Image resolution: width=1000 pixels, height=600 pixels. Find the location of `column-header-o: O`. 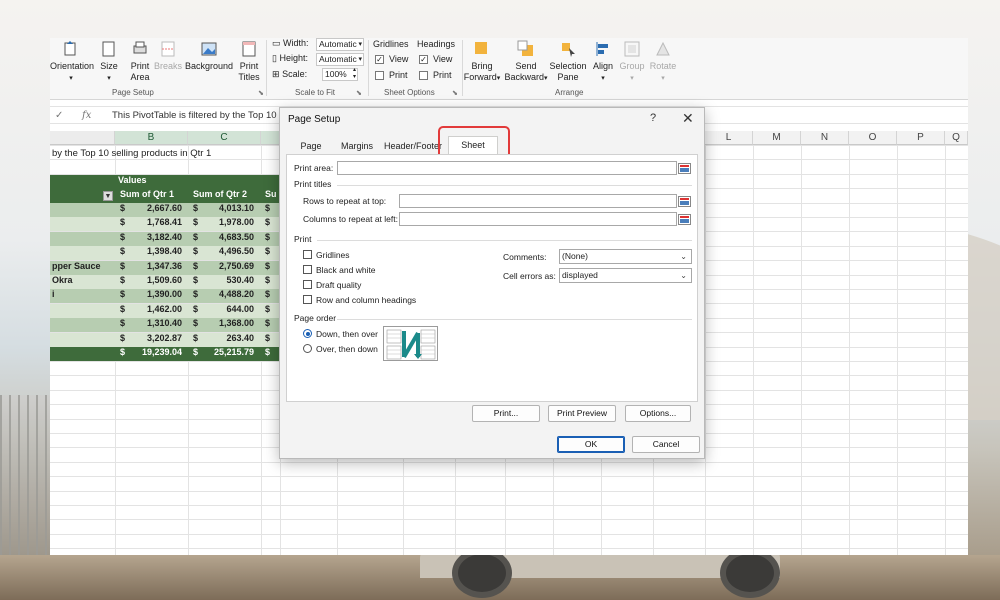

column-header-o: O is located at coordinates (873, 138).